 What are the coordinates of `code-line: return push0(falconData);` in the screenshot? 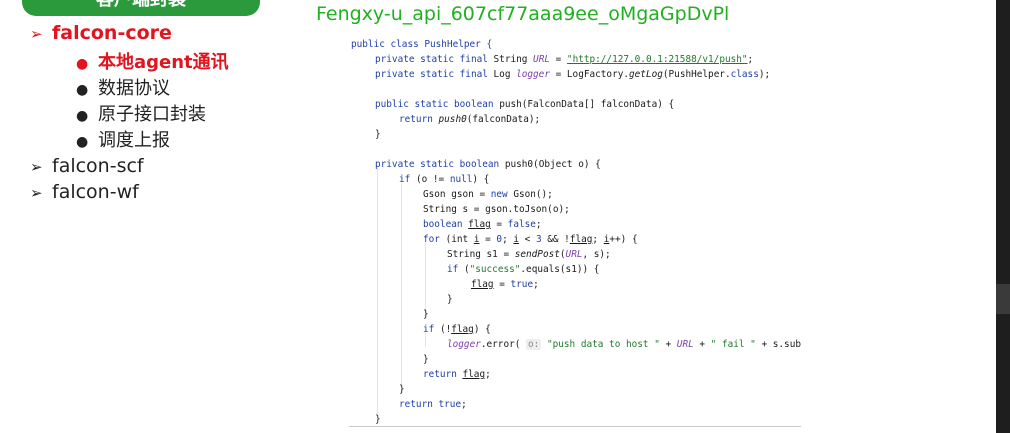 It's located at (470, 119).